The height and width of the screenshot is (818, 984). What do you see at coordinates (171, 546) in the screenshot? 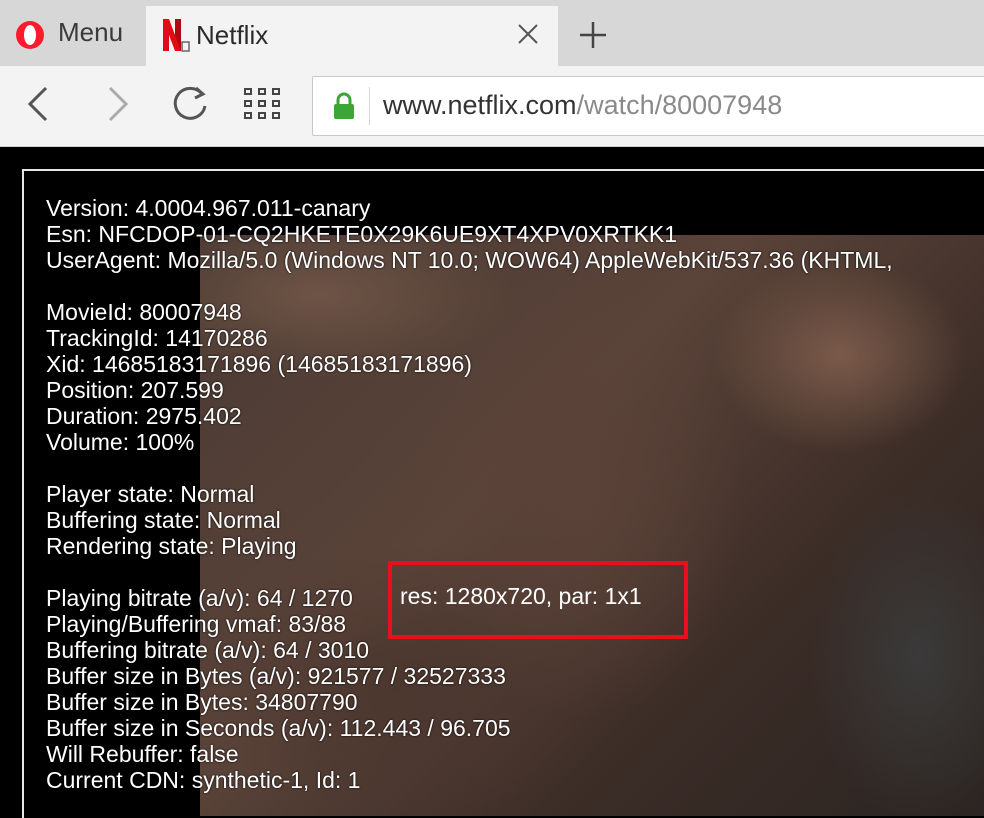
I see `debug-rendering-state: Rendering state: Playing` at bounding box center [171, 546].